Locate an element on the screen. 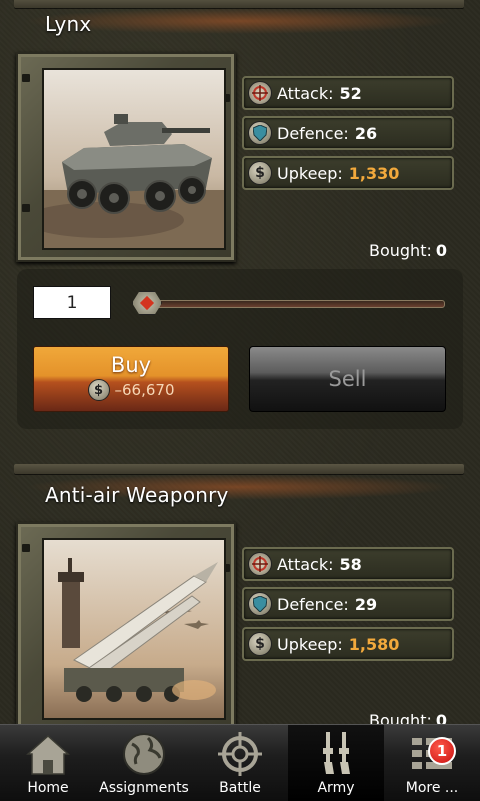  defence-value: 29 is located at coordinates (366, 604).